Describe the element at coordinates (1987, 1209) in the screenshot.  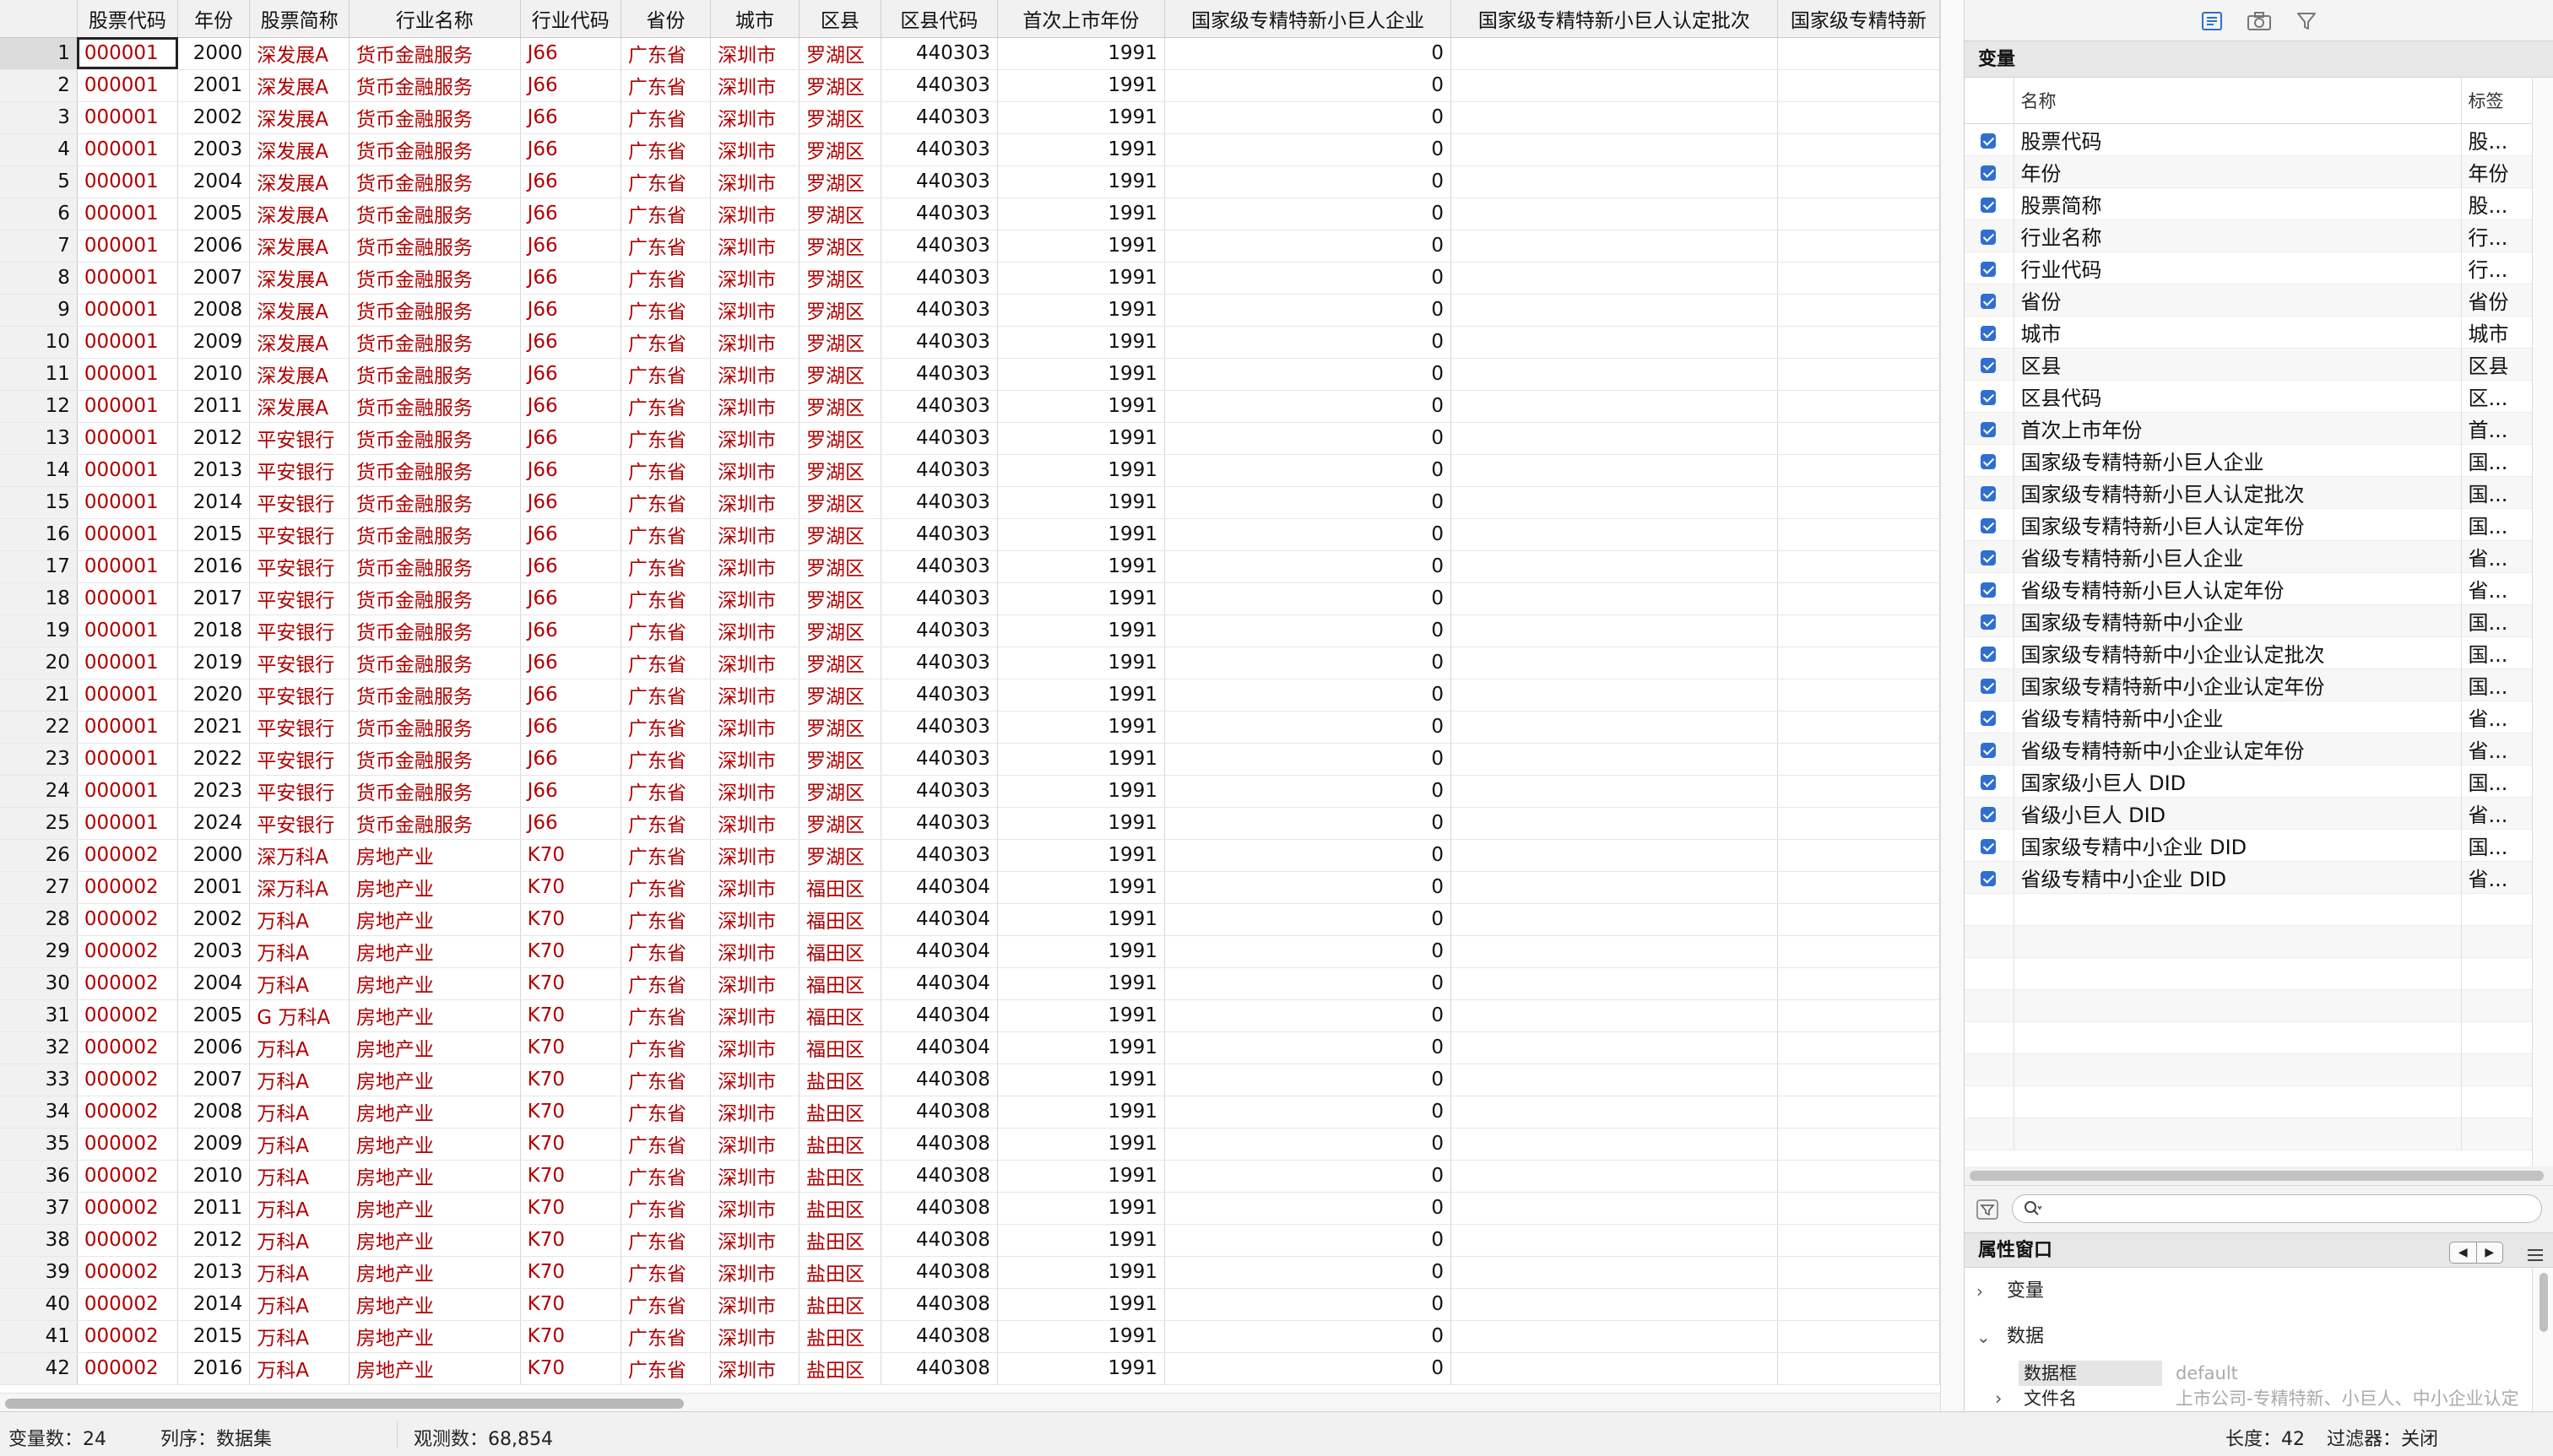
I see `filter-variables-icon` at that location.